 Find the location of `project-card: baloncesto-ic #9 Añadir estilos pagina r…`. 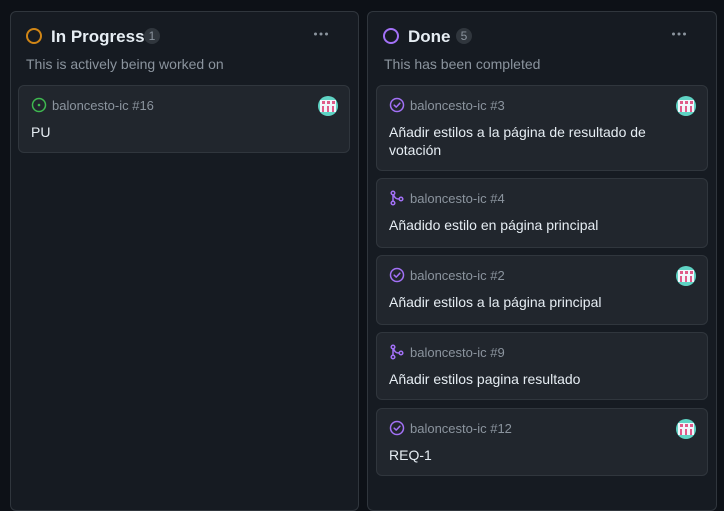

project-card: baloncesto-ic #9 Añadir estilos pagina r… is located at coordinates (542, 366).